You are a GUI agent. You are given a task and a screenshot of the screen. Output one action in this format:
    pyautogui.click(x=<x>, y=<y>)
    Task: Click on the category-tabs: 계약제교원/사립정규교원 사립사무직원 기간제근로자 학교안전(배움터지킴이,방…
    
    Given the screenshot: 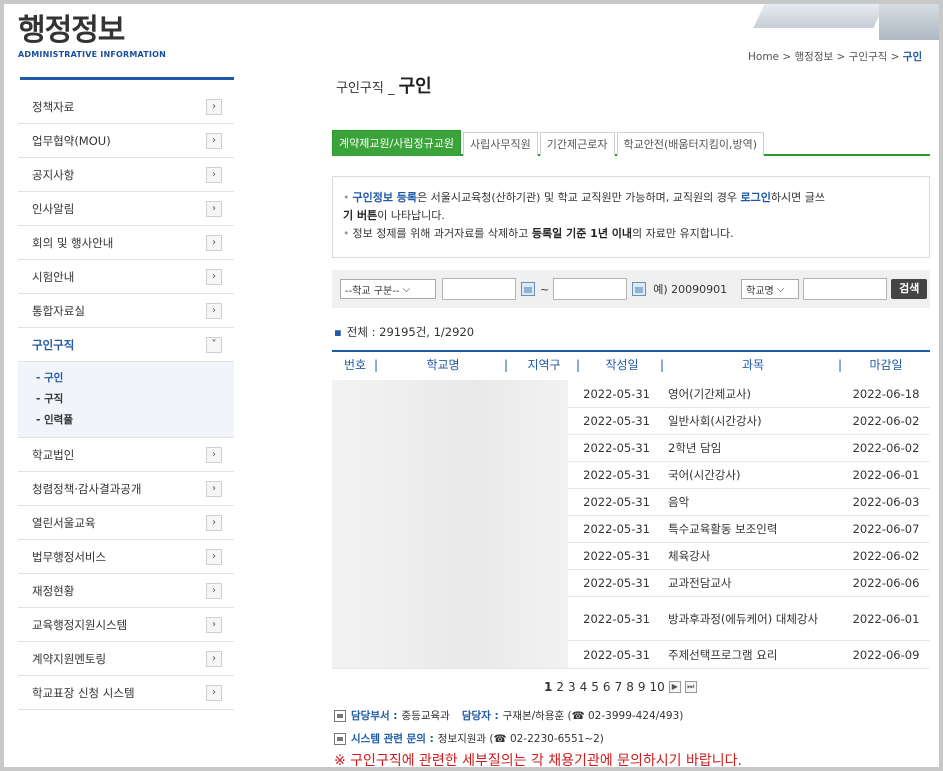 What is the action you would take?
    pyautogui.click(x=631, y=143)
    